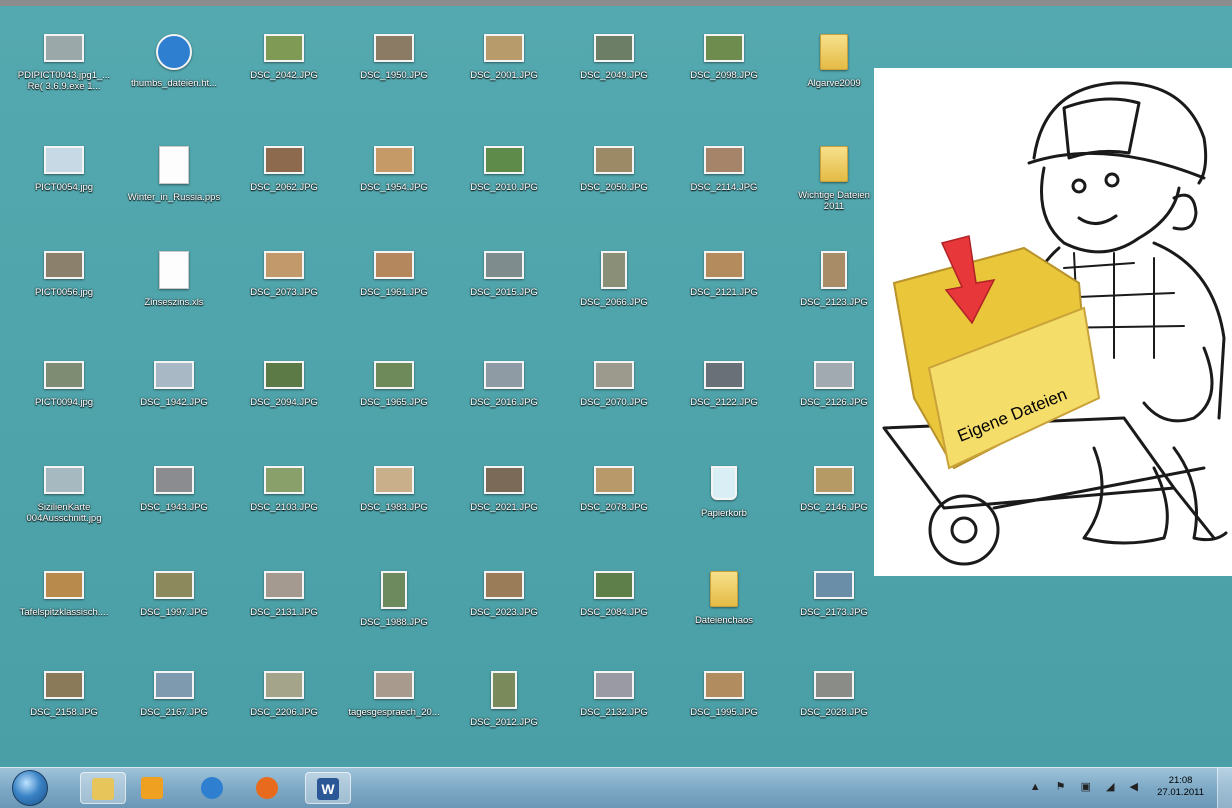 The image size is (1232, 808). Describe the element at coordinates (394, 57) in the screenshot. I see `desktop-icon: DSC_1950.JPG` at that location.